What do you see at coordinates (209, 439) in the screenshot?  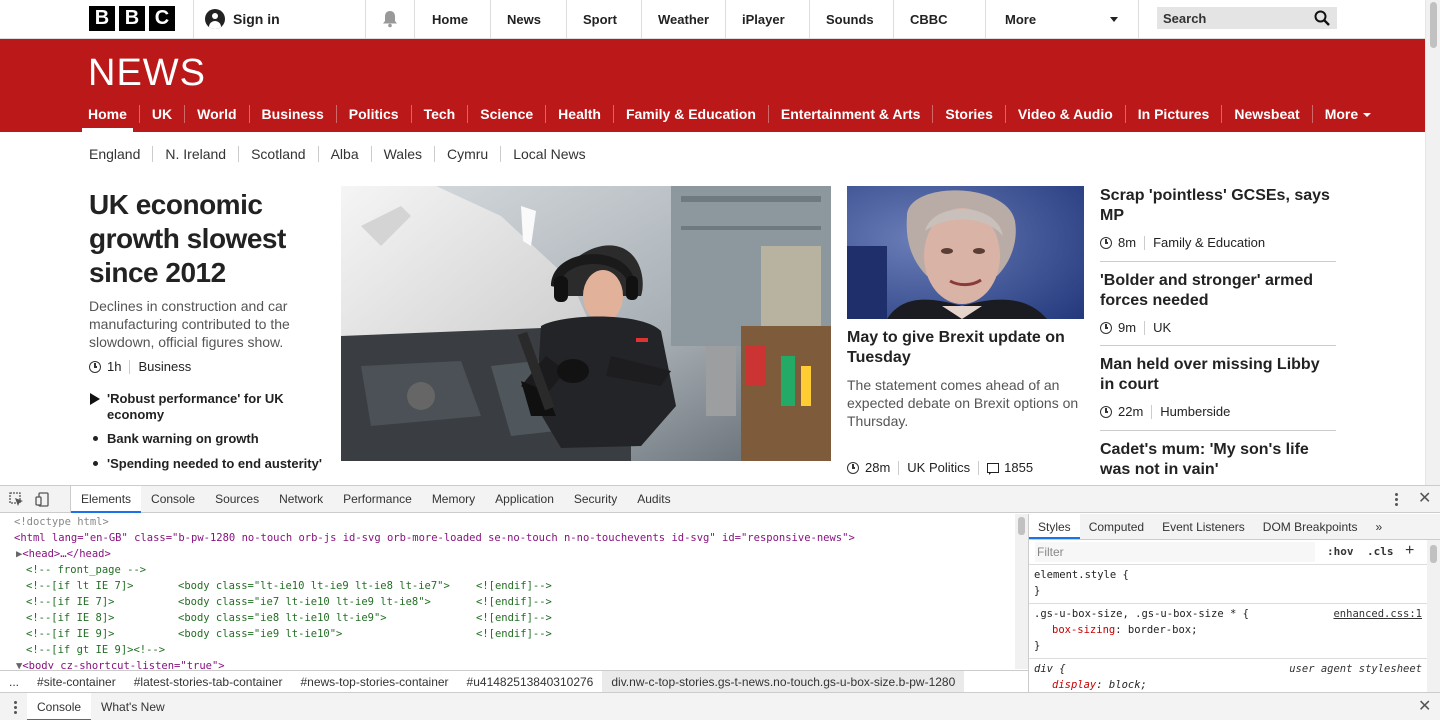 I see `related-link: Bank warning on growth` at bounding box center [209, 439].